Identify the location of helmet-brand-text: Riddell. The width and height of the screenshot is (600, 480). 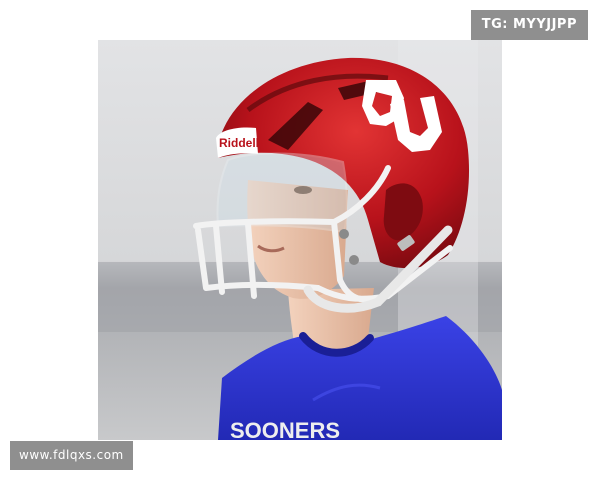
(239, 143).